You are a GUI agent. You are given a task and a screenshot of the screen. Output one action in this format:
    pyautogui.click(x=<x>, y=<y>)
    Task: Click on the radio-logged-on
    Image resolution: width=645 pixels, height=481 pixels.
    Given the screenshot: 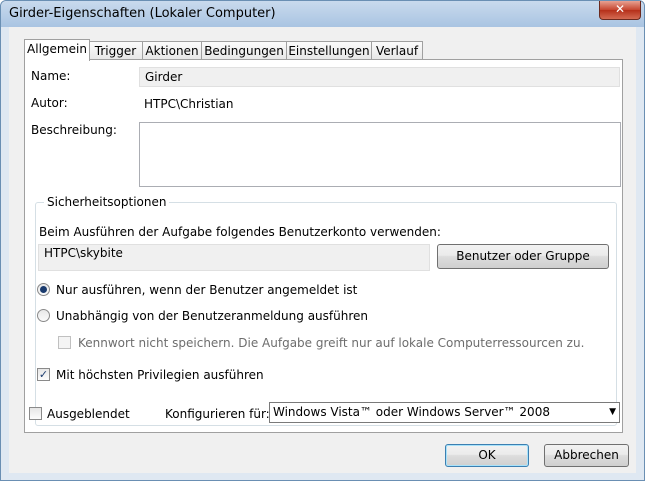 What is the action you would take?
    pyautogui.click(x=43, y=289)
    